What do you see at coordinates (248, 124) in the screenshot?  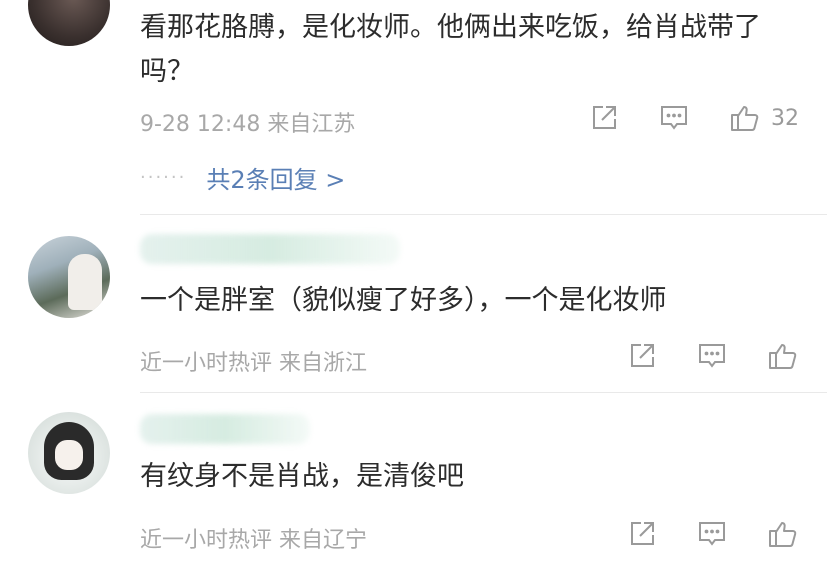 I see `comment-meta: 9-28 12:48 来自江苏` at bounding box center [248, 124].